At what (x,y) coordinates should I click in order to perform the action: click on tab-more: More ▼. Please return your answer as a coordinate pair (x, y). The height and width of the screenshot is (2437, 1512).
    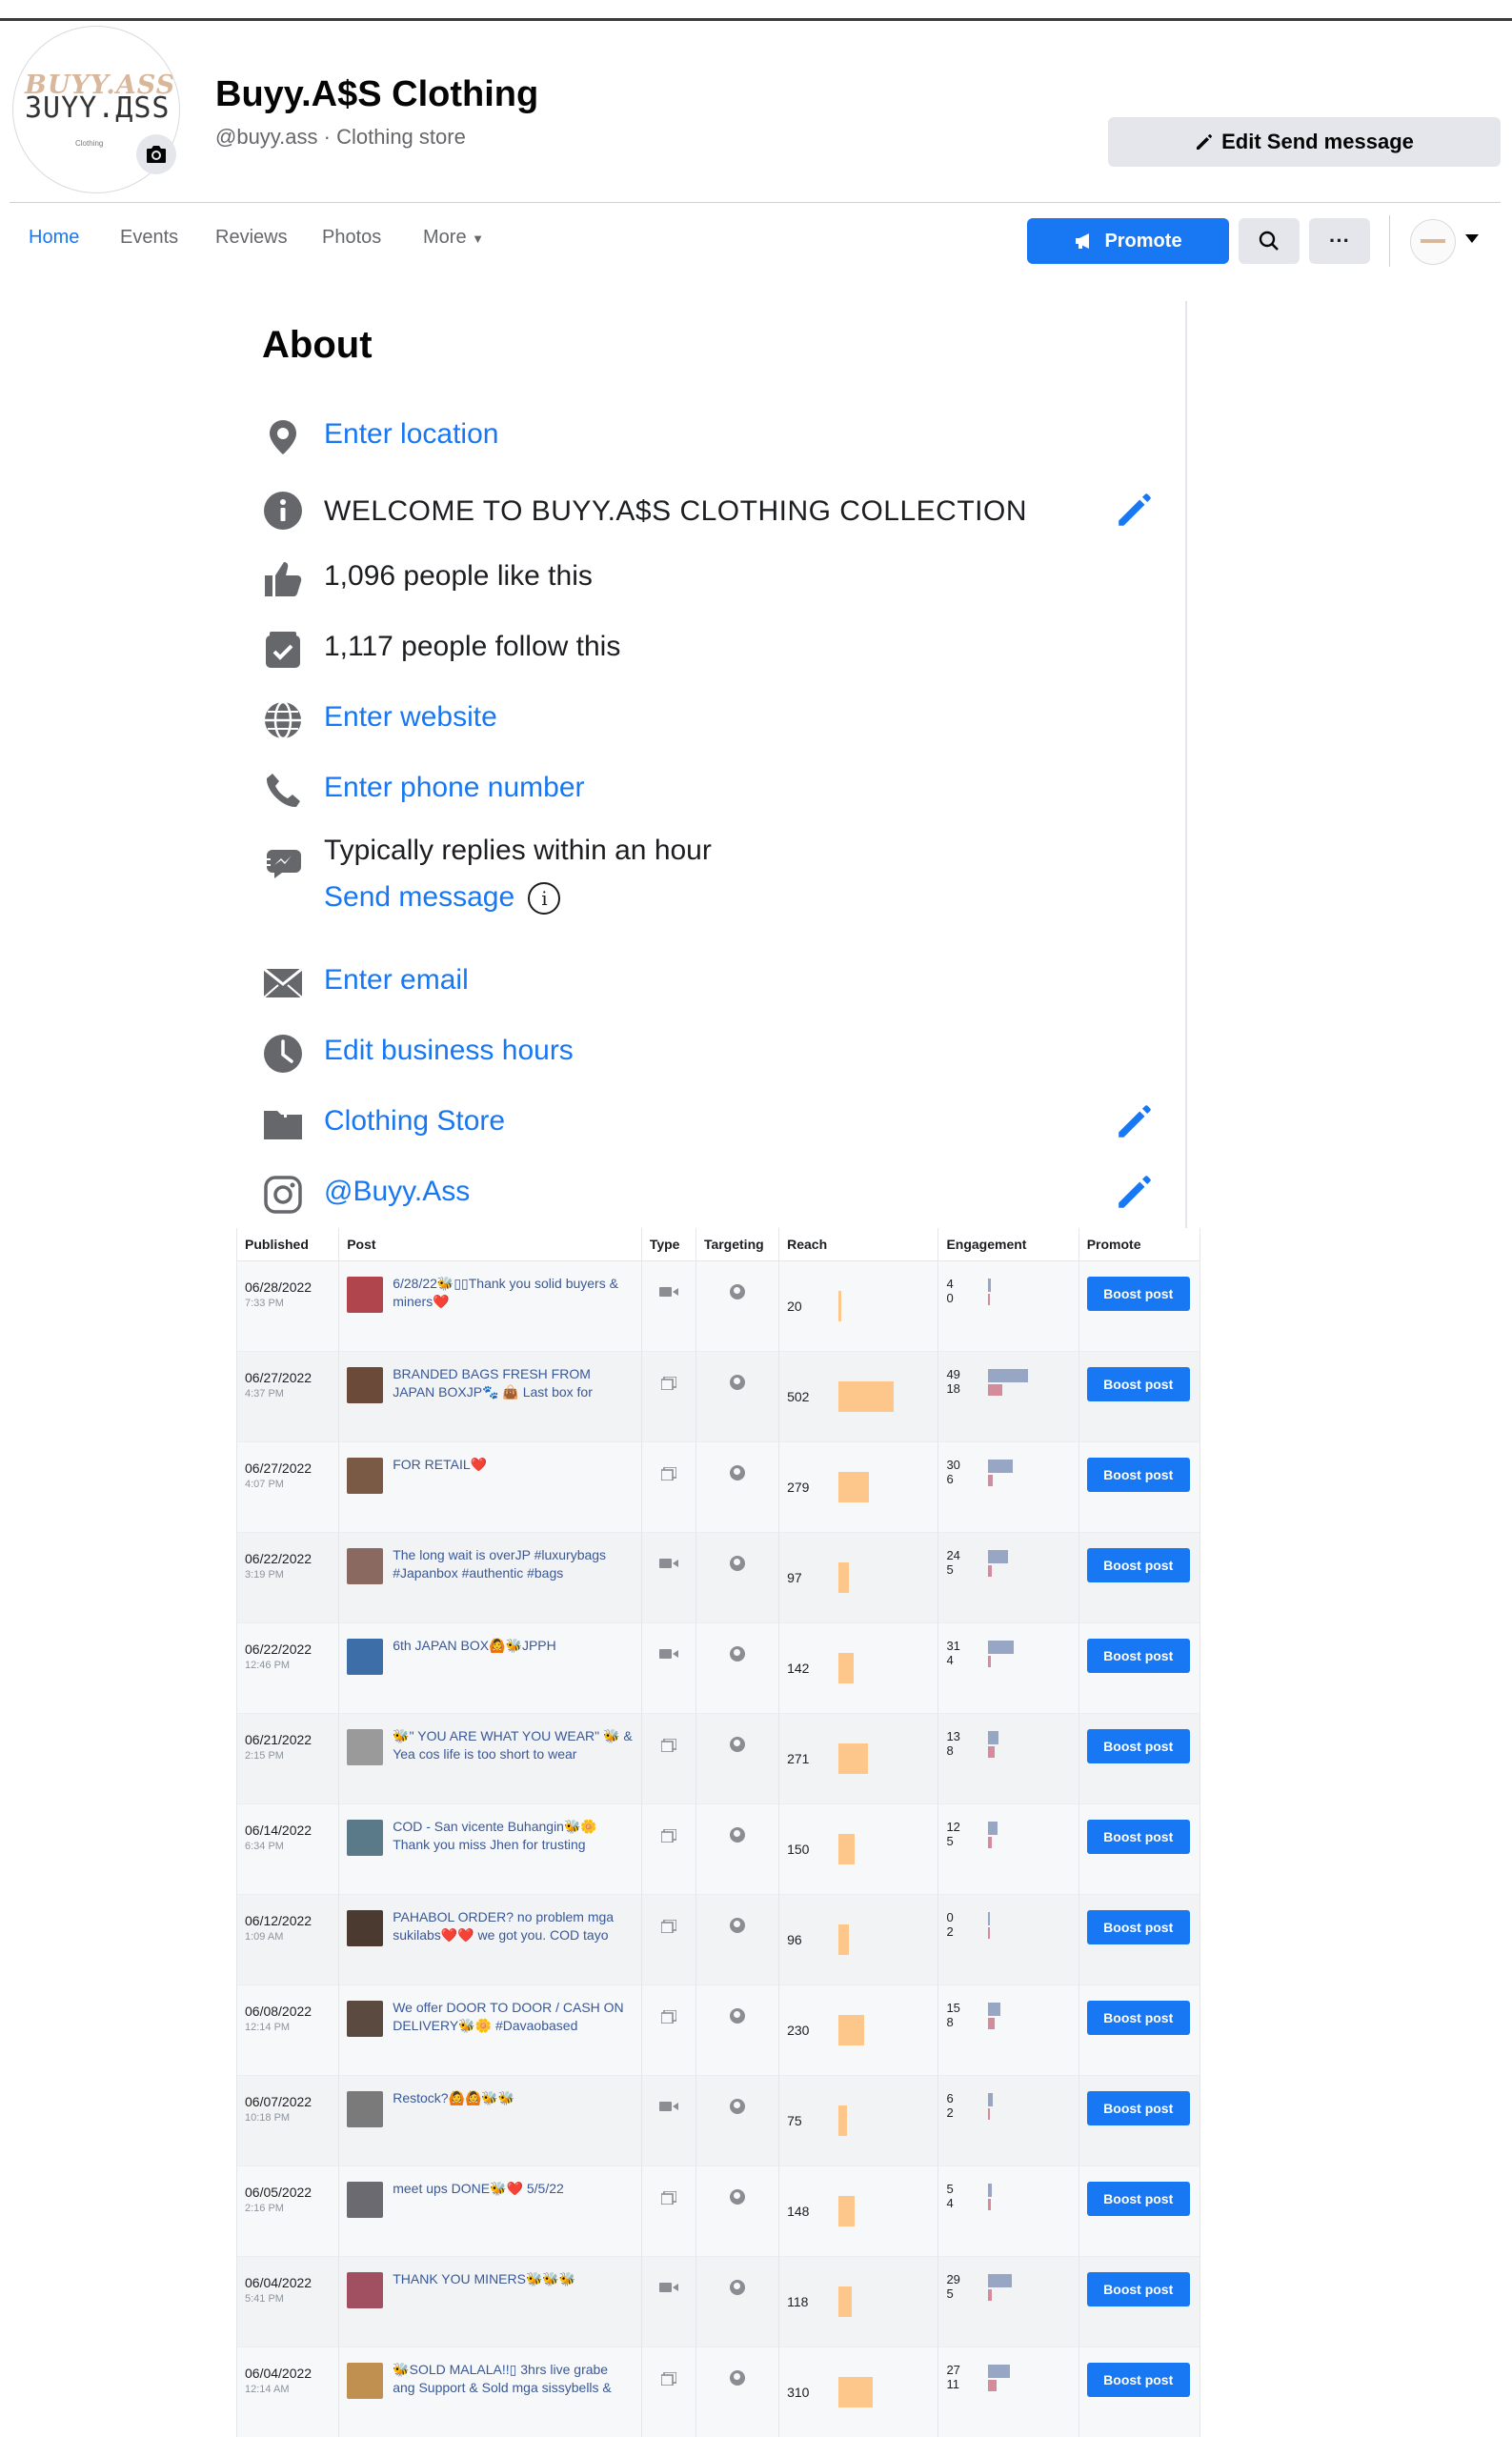
    Looking at the image, I should click on (453, 238).